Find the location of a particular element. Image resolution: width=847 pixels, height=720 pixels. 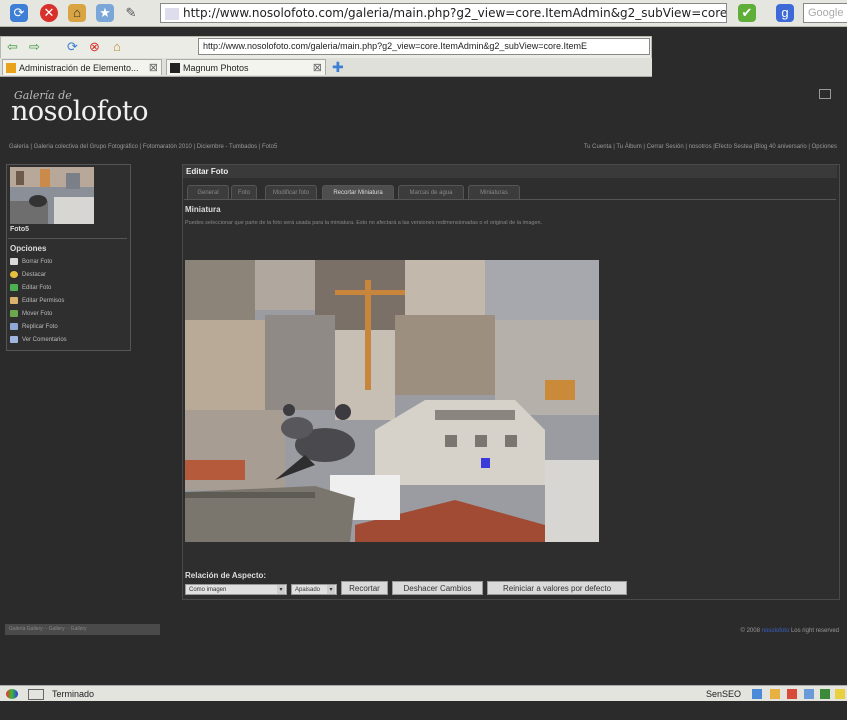

option-editar: Editar Foto is located at coordinates (30, 287).